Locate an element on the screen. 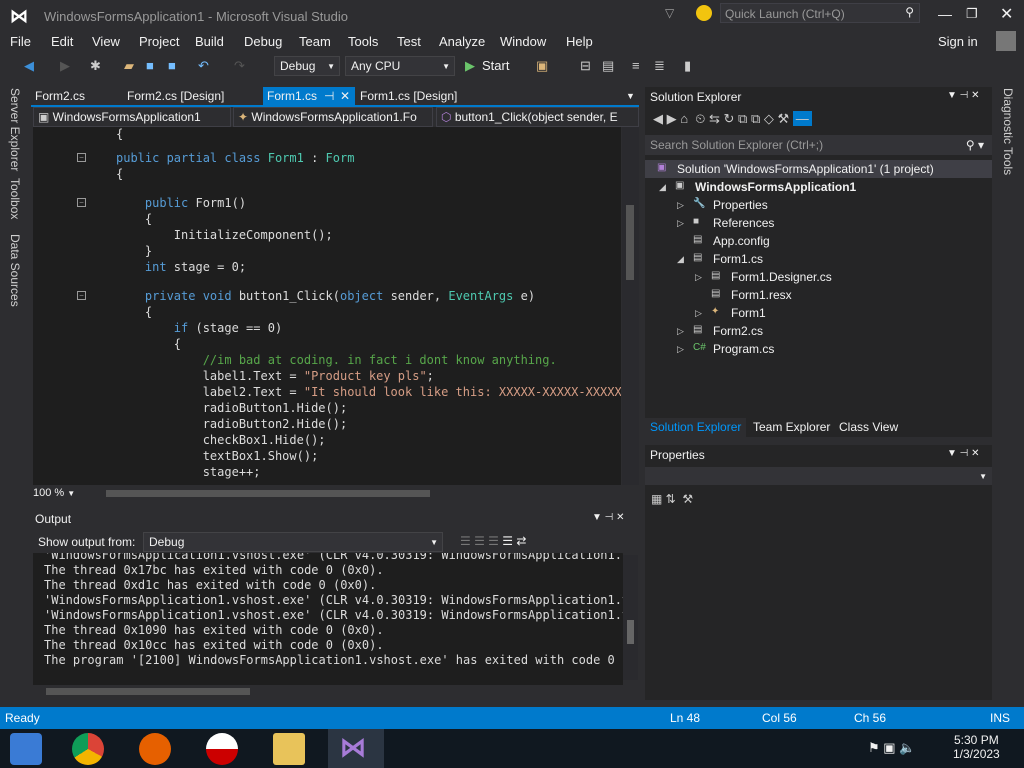 The height and width of the screenshot is (768, 1024). clock: 5:30 PM 1/3/2023 is located at coordinates (976, 747).